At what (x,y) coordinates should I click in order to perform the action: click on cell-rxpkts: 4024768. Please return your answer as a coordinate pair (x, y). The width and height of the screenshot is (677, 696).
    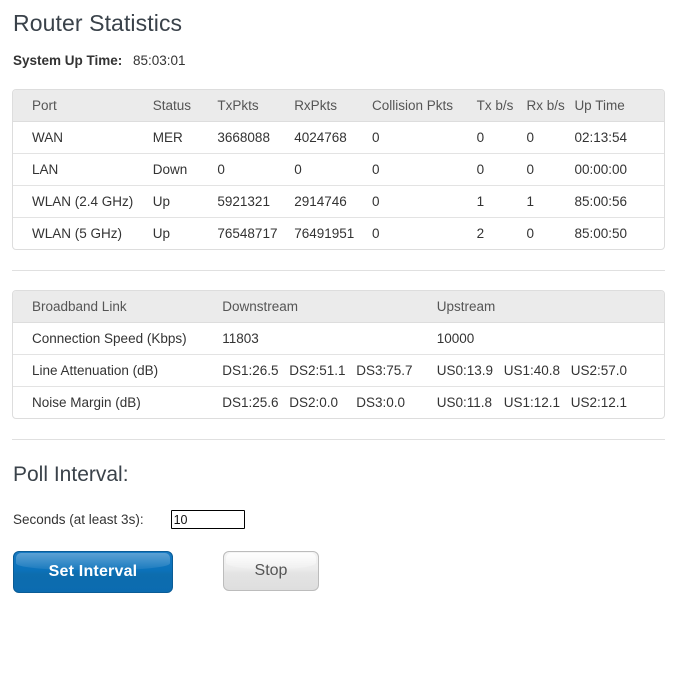
    Looking at the image, I should click on (320, 137).